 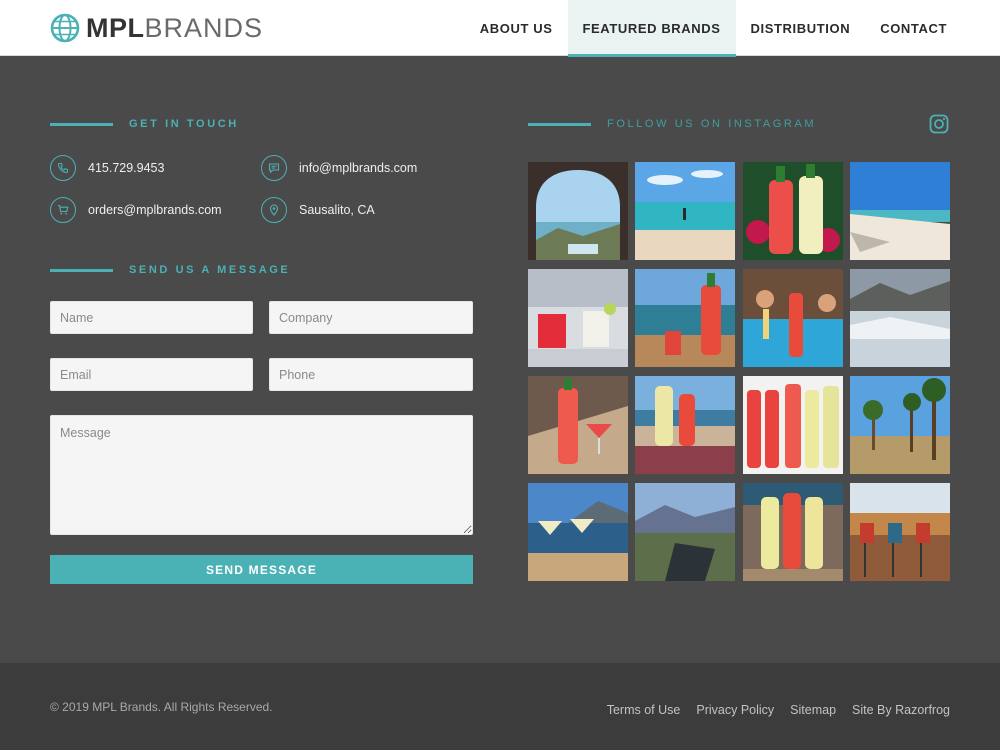 I want to click on globe-icon, so click(x=65, y=28).